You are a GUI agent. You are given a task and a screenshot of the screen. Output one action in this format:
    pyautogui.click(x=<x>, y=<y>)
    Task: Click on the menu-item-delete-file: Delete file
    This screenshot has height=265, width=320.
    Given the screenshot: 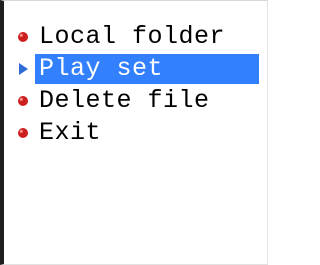 What is the action you would take?
    pyautogui.click(x=133, y=101)
    